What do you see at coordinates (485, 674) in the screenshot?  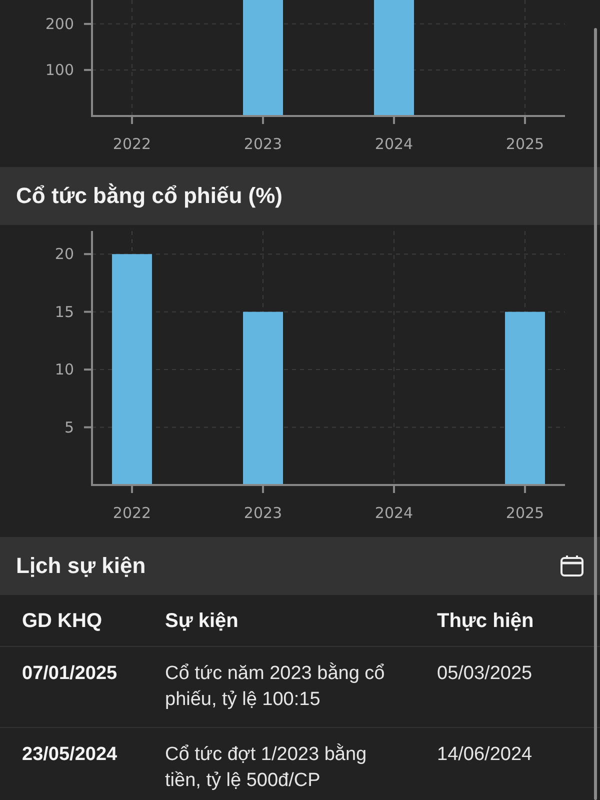 I see `table-cell-text: 05/03/2025` at bounding box center [485, 674].